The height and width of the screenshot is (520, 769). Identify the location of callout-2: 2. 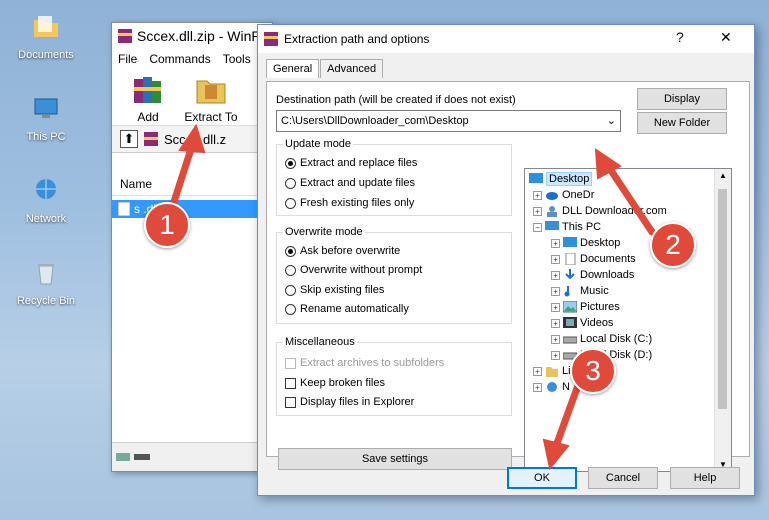
(673, 245).